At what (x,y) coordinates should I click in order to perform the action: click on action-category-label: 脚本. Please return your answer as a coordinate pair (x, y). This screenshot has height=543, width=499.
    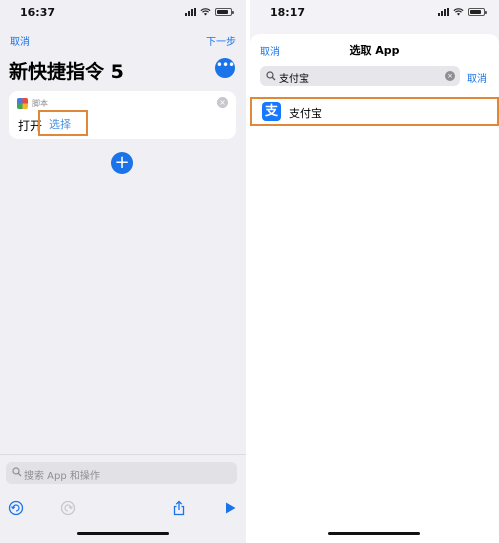
    Looking at the image, I should click on (40, 103).